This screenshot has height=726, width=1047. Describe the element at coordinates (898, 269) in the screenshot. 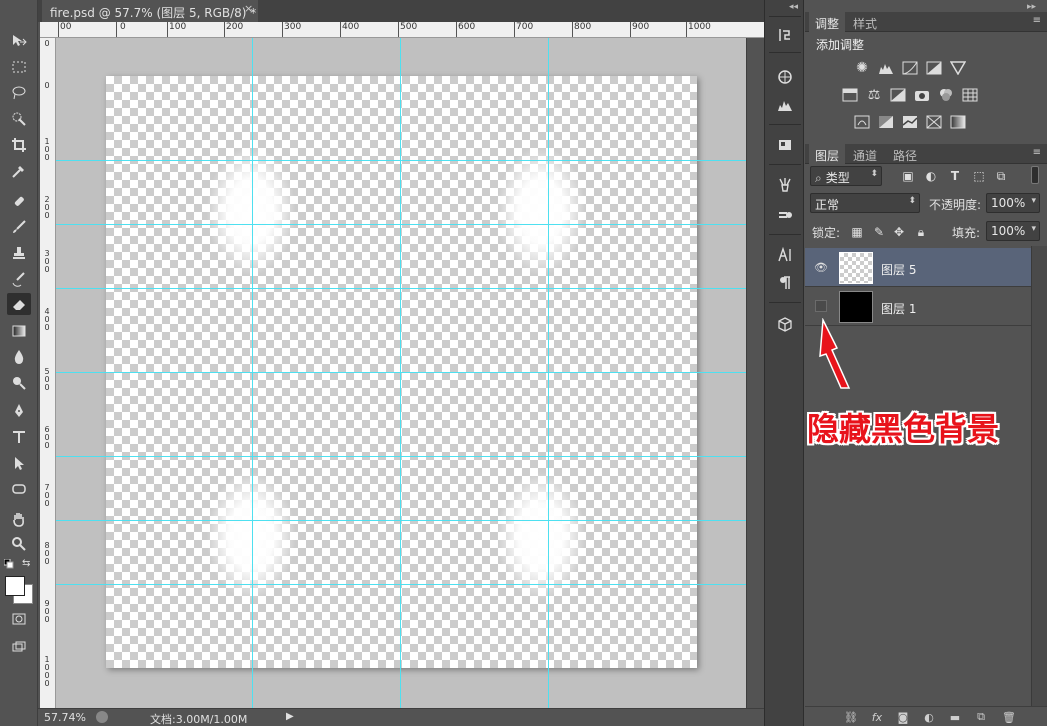

I see `layer-name: 图层 5` at that location.